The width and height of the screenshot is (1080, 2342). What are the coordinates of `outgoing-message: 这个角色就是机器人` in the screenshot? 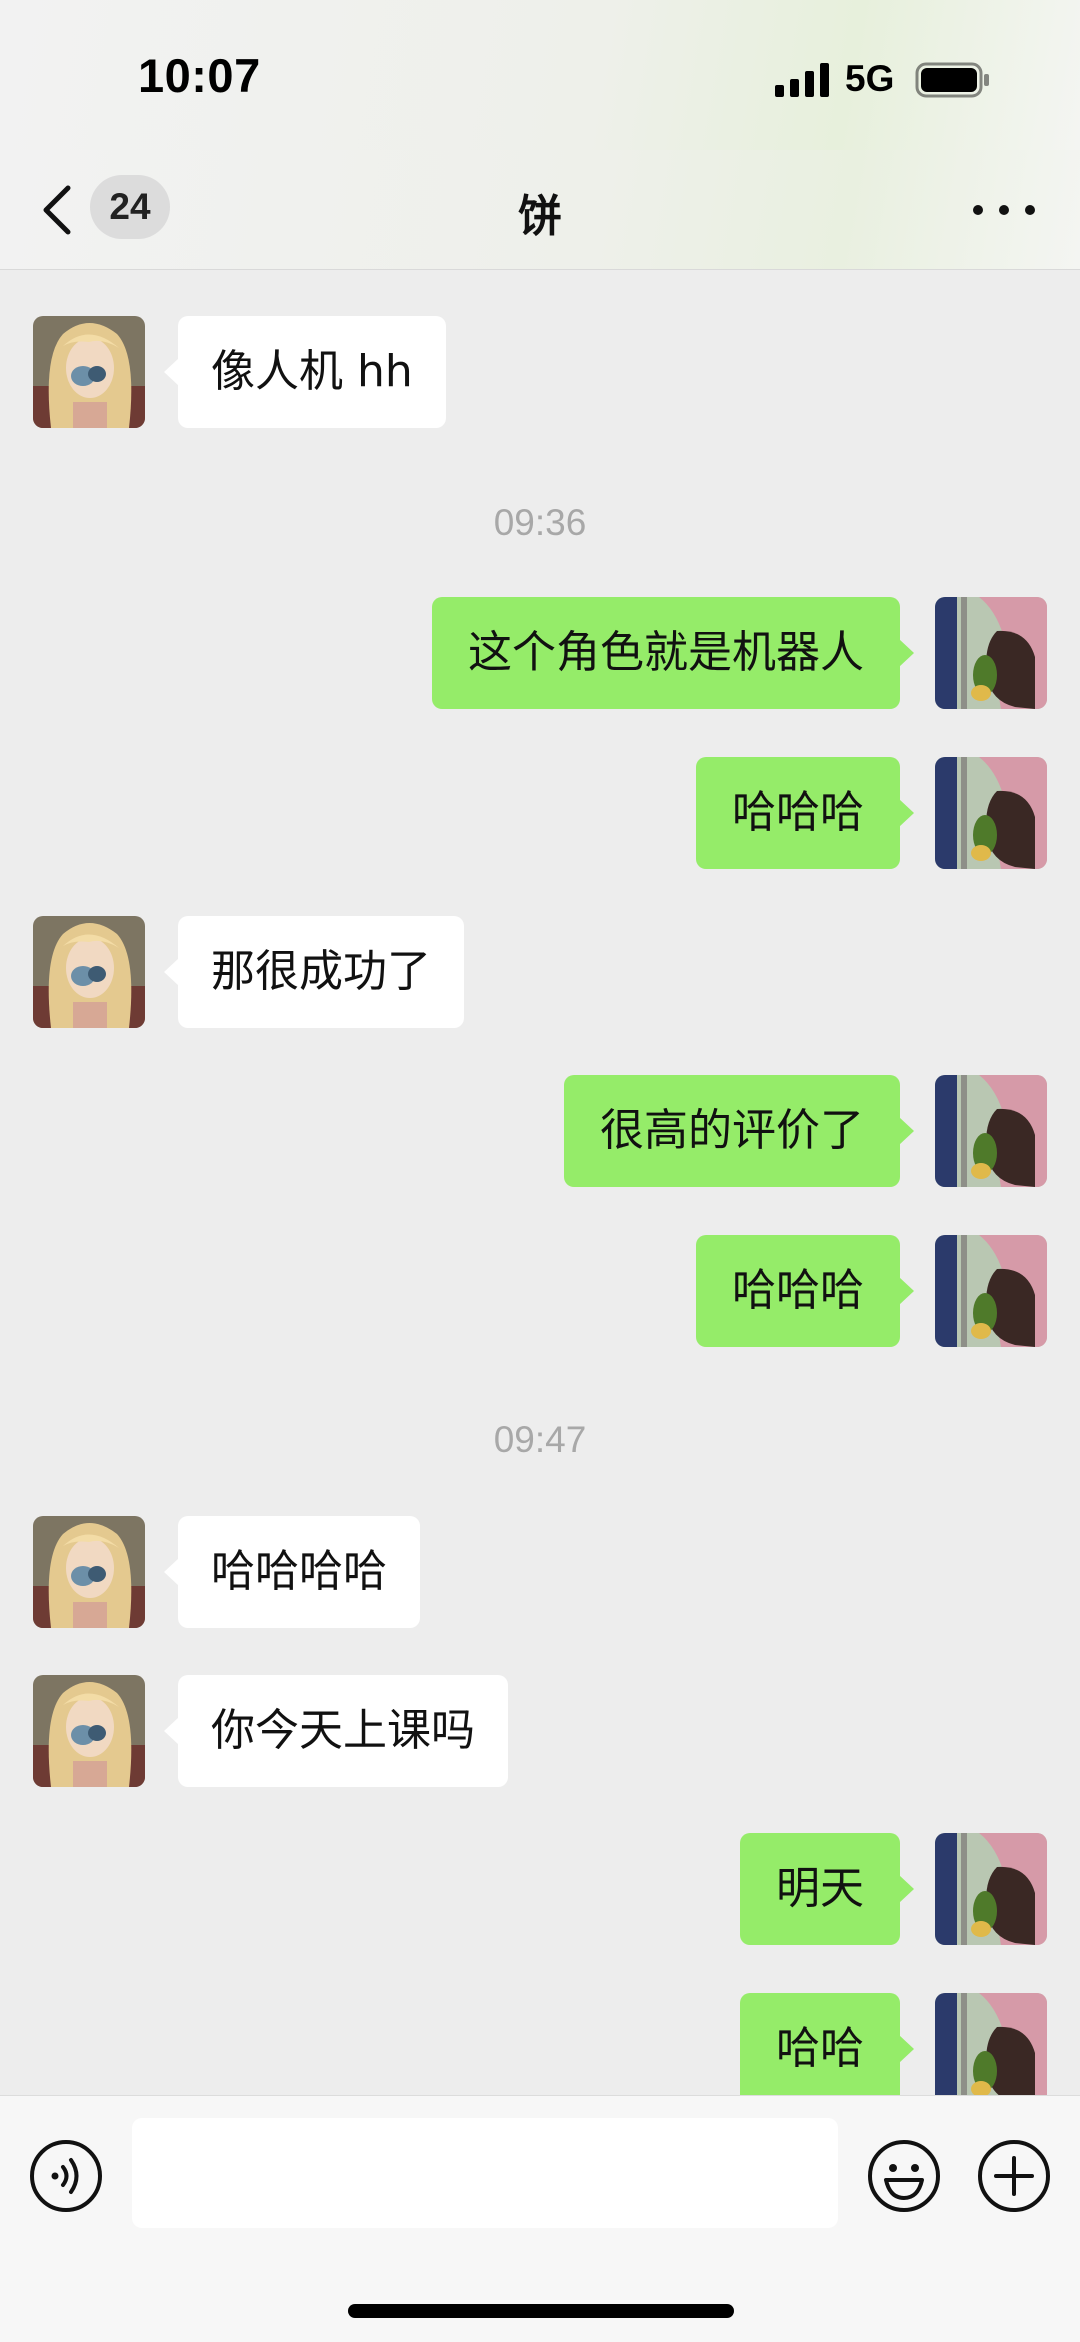 It's located at (673, 653).